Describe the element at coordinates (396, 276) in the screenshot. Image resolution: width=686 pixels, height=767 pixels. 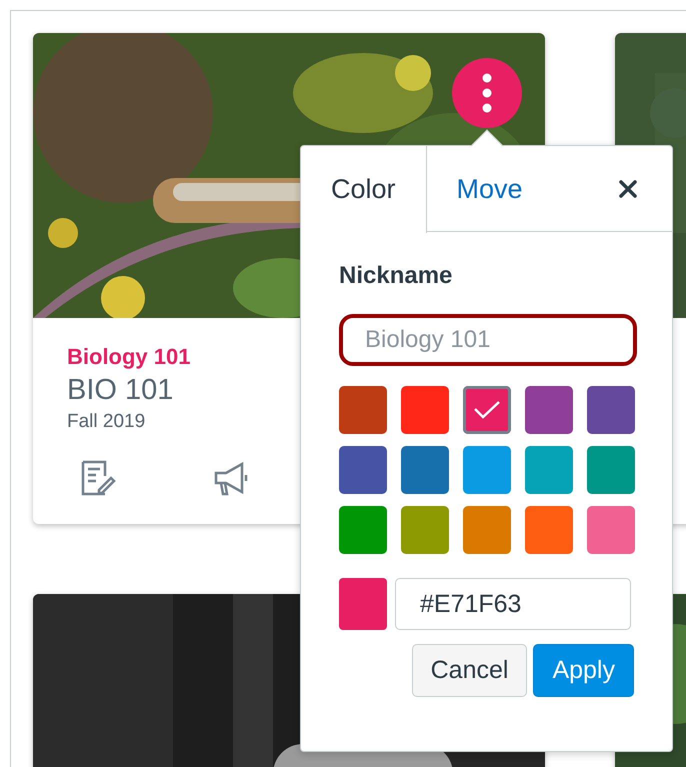
I see `nickname-label: Nickname` at that location.